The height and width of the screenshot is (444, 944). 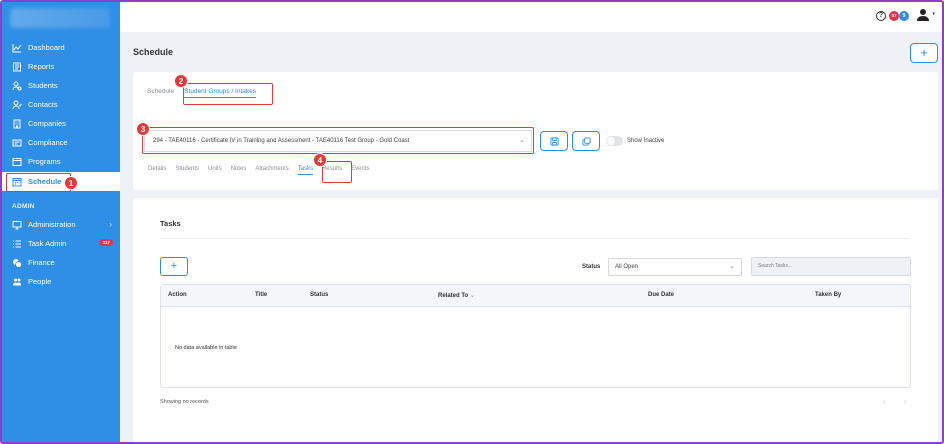 I want to click on page-header: Schedule +, so click(x=531, y=51).